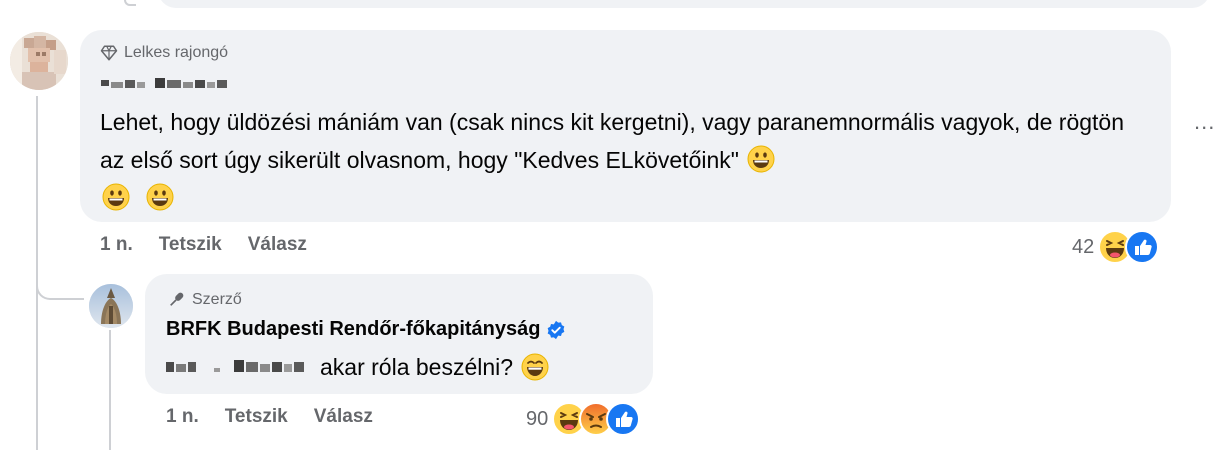 The image size is (1222, 450). Describe the element at coordinates (171, 84) in the screenshot. I see `author-name-redacted` at that location.